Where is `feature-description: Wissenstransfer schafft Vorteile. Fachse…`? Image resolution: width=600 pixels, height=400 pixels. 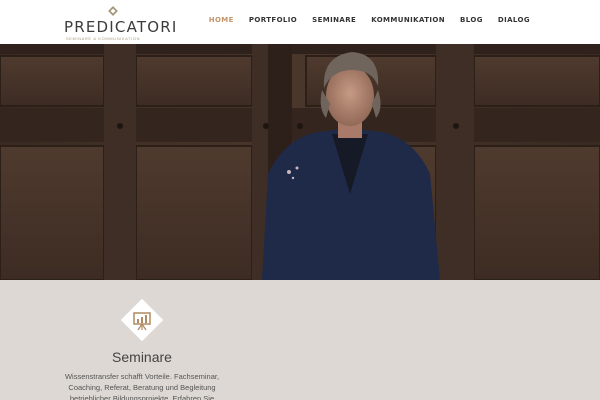 feature-description: Wissenstransfer schafft Vorteile. Fachse… is located at coordinates (142, 386).